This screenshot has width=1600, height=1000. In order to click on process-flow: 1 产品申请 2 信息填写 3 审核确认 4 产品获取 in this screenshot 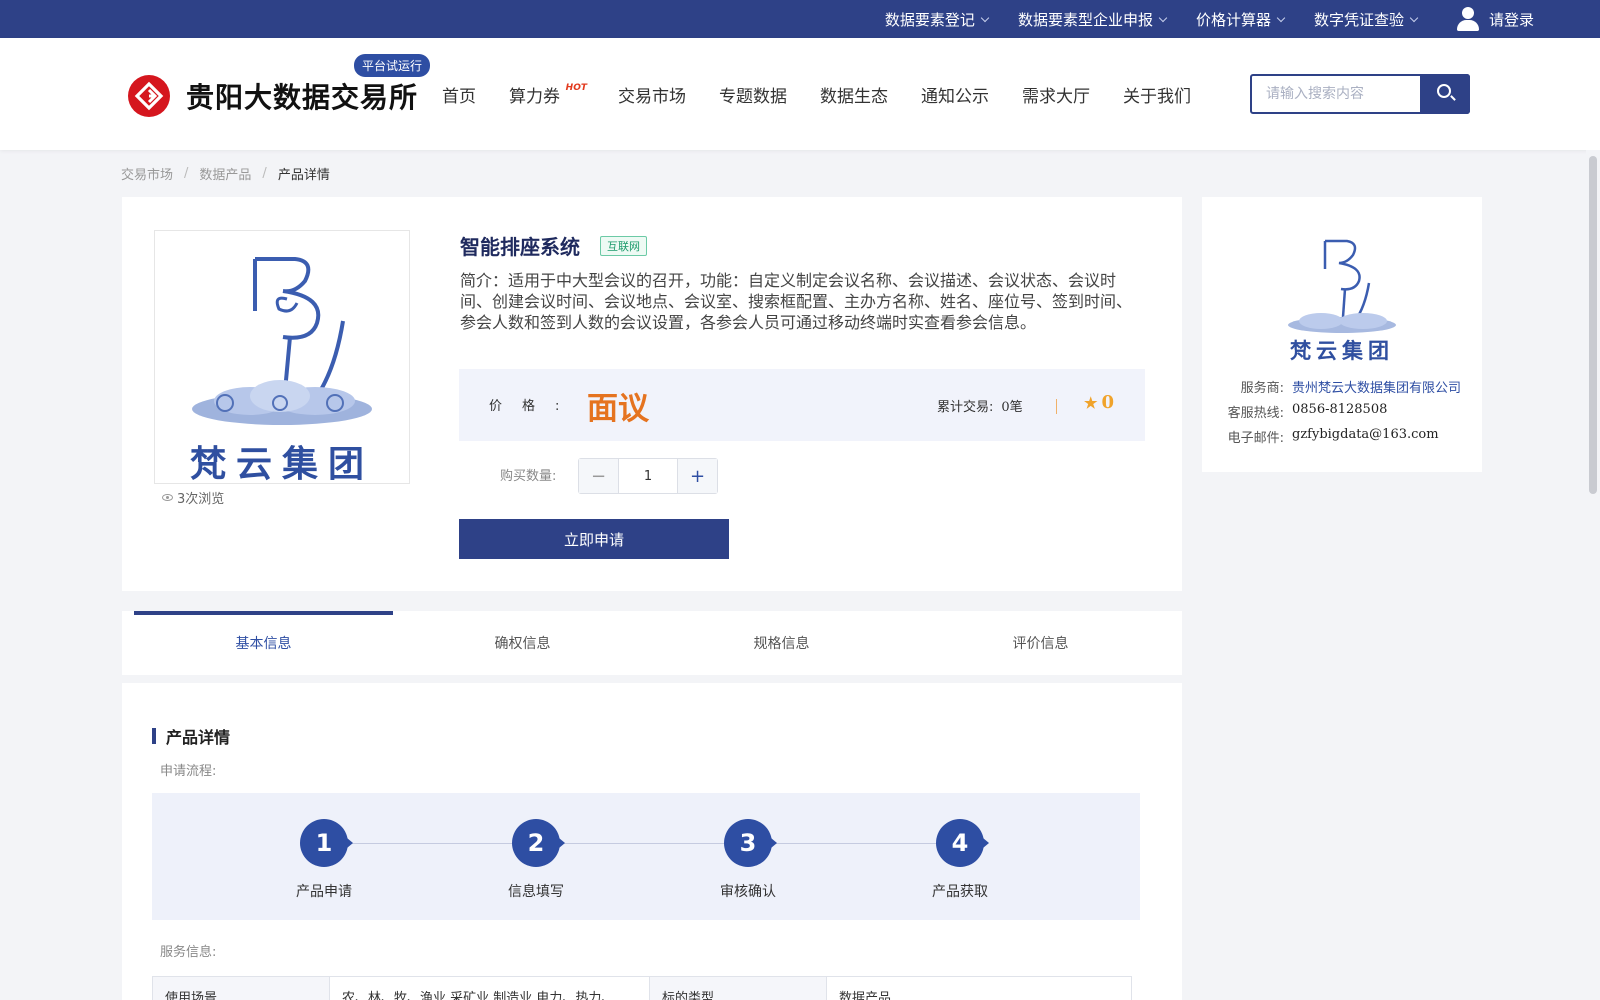, I will do `click(646, 856)`.